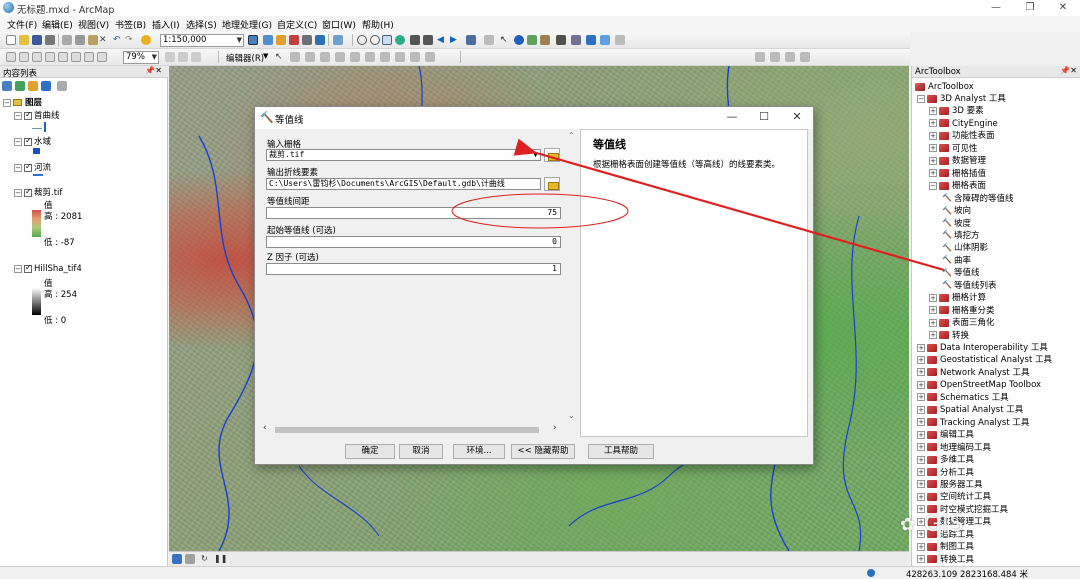 The image size is (1080, 579). I want to click on toolbox-item: + OpenStreetMap Toolbox, so click(979, 385).